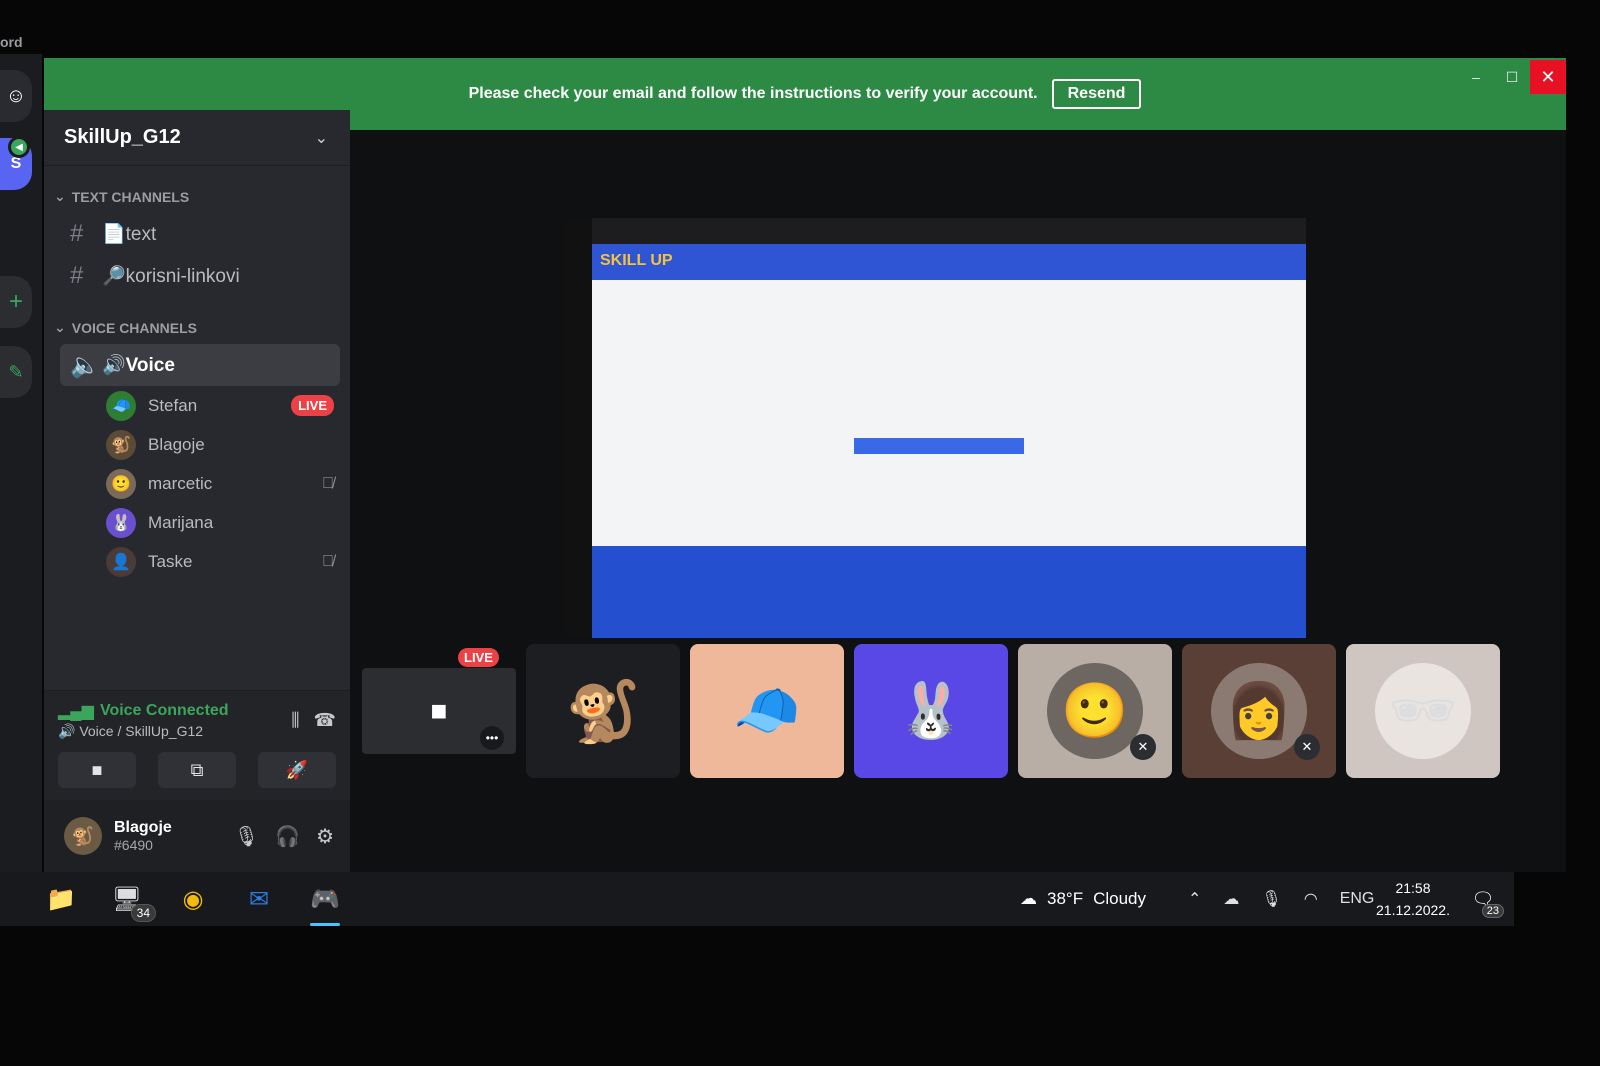 The height and width of the screenshot is (1066, 1600). I want to click on avatar: 👤, so click(121, 561).